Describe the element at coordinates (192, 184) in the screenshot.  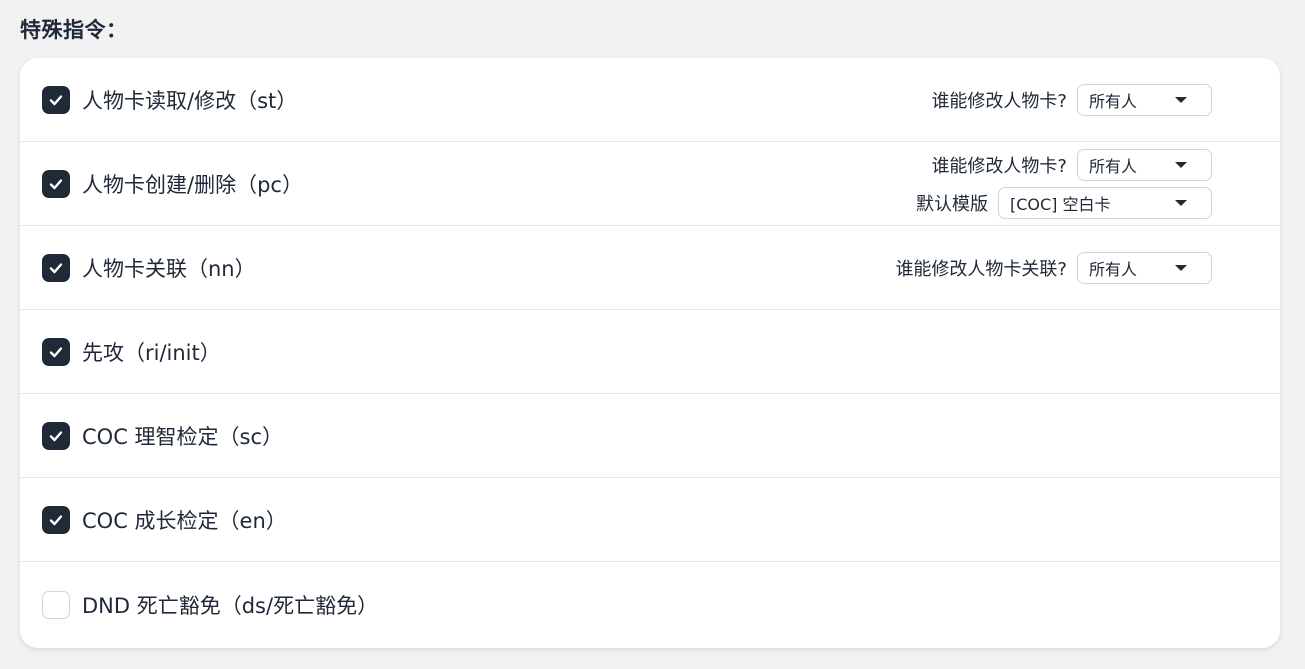
I see `command-label-pc: 人物卡创建/删除（pc）` at that location.